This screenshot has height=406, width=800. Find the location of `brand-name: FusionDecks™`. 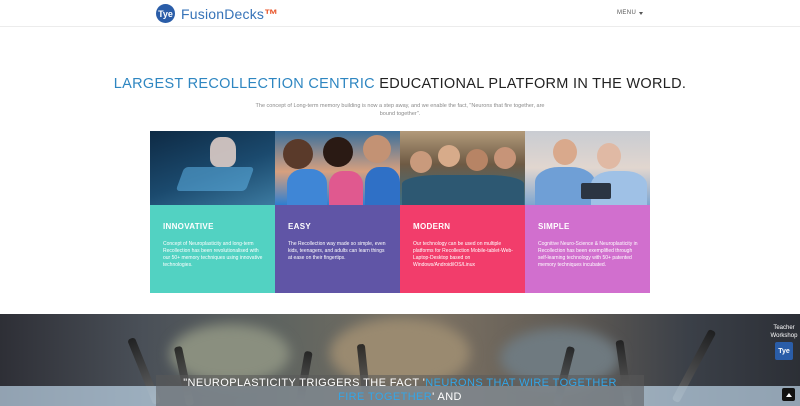

brand-name: FusionDecks™ is located at coordinates (229, 14).